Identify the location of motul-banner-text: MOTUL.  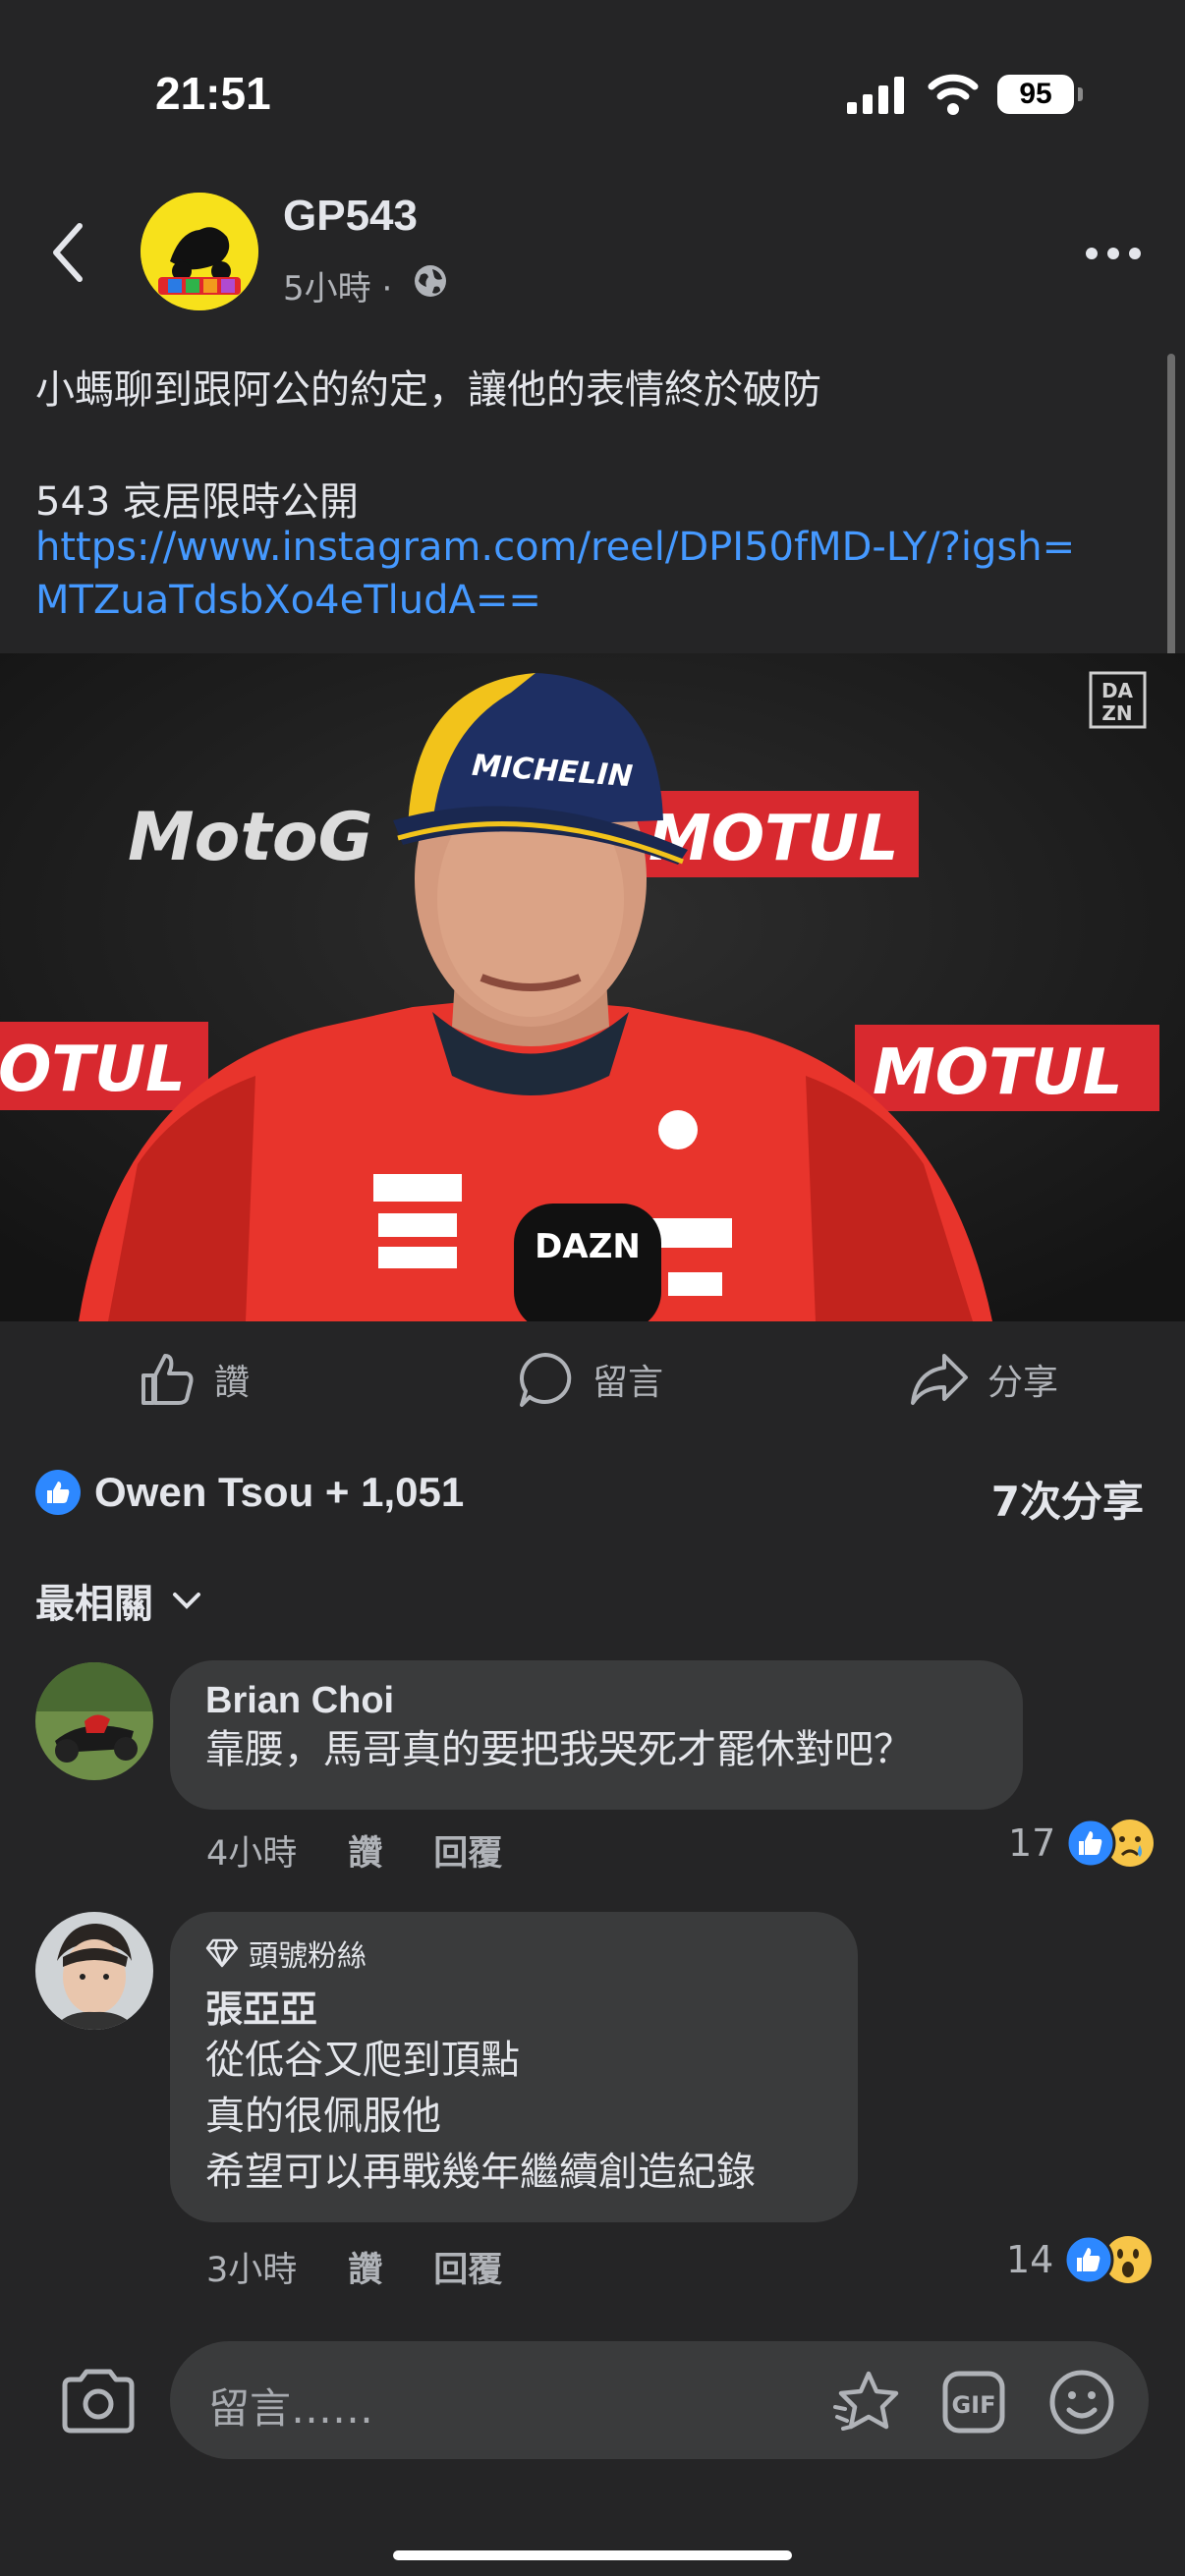
(774, 839).